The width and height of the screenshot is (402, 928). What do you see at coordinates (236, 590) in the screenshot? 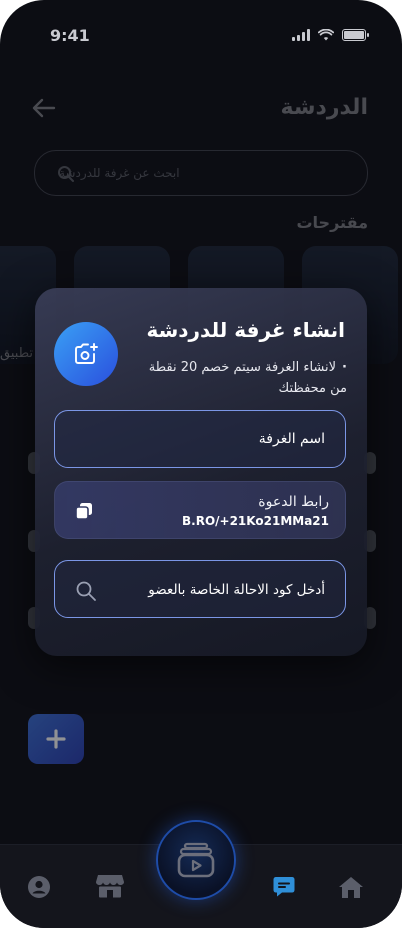
I see `referral-placeholder: أدخل كود الاحالة الخاصة بالعضو` at bounding box center [236, 590].